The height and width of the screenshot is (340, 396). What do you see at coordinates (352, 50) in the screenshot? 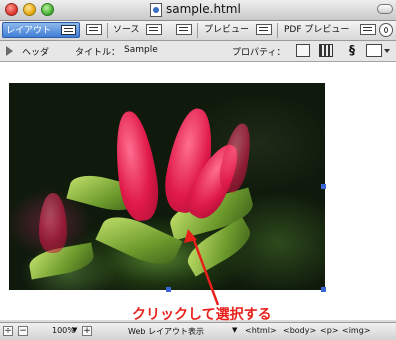
I see `css-icon: §` at bounding box center [352, 50].